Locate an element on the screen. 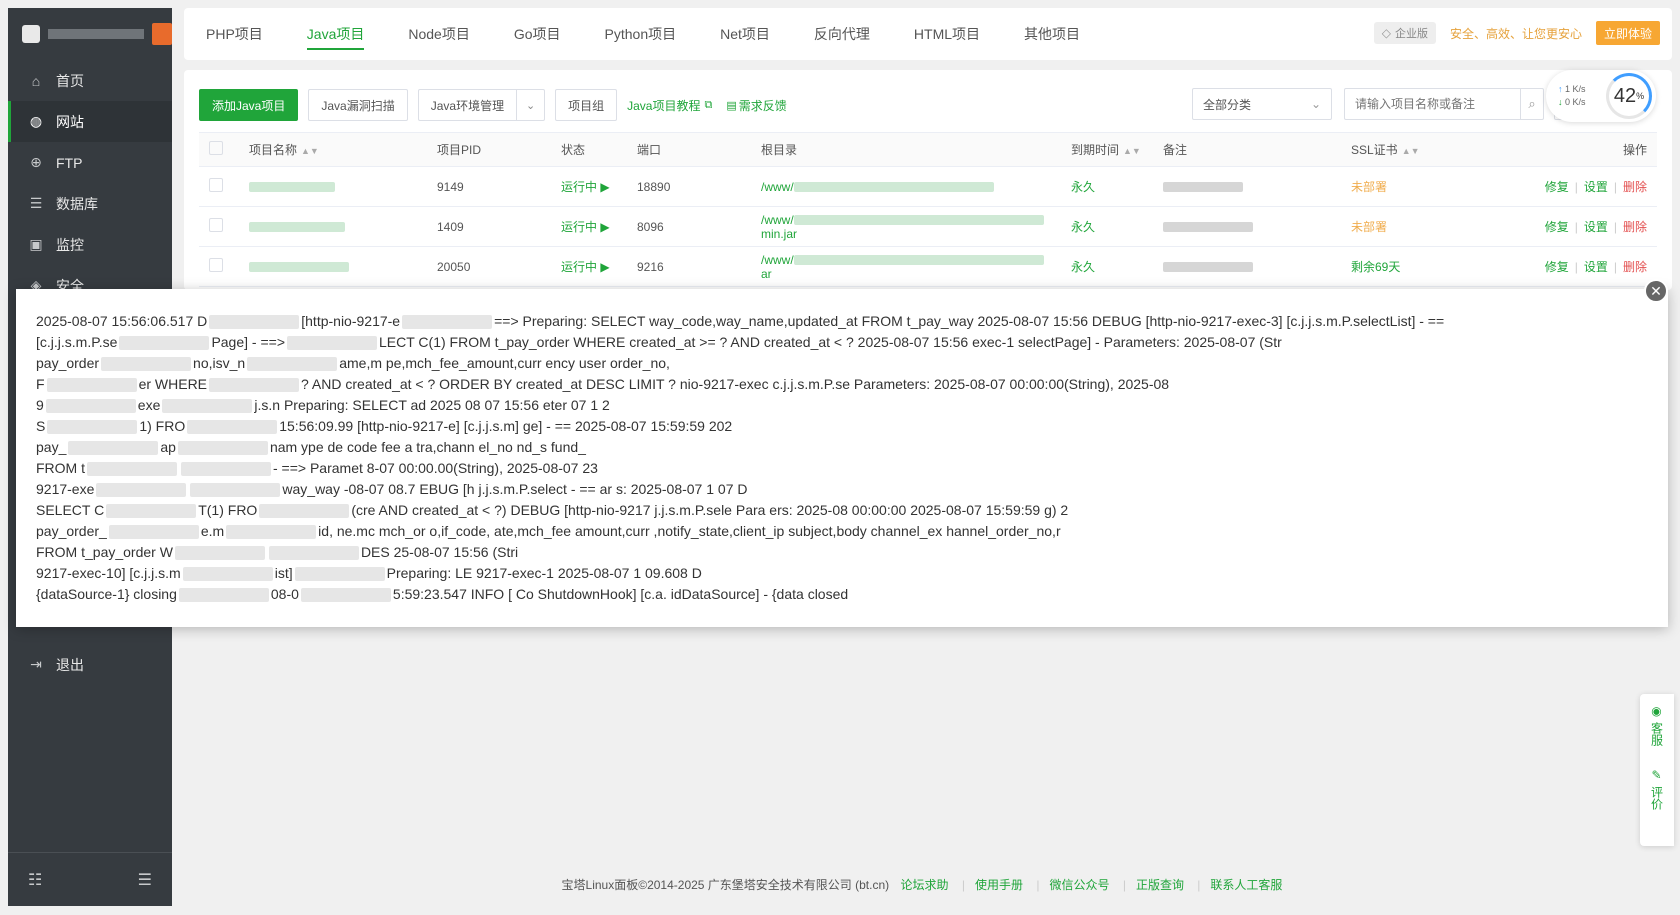  footer-link-support: 联系人工客服 is located at coordinates (1246, 885).